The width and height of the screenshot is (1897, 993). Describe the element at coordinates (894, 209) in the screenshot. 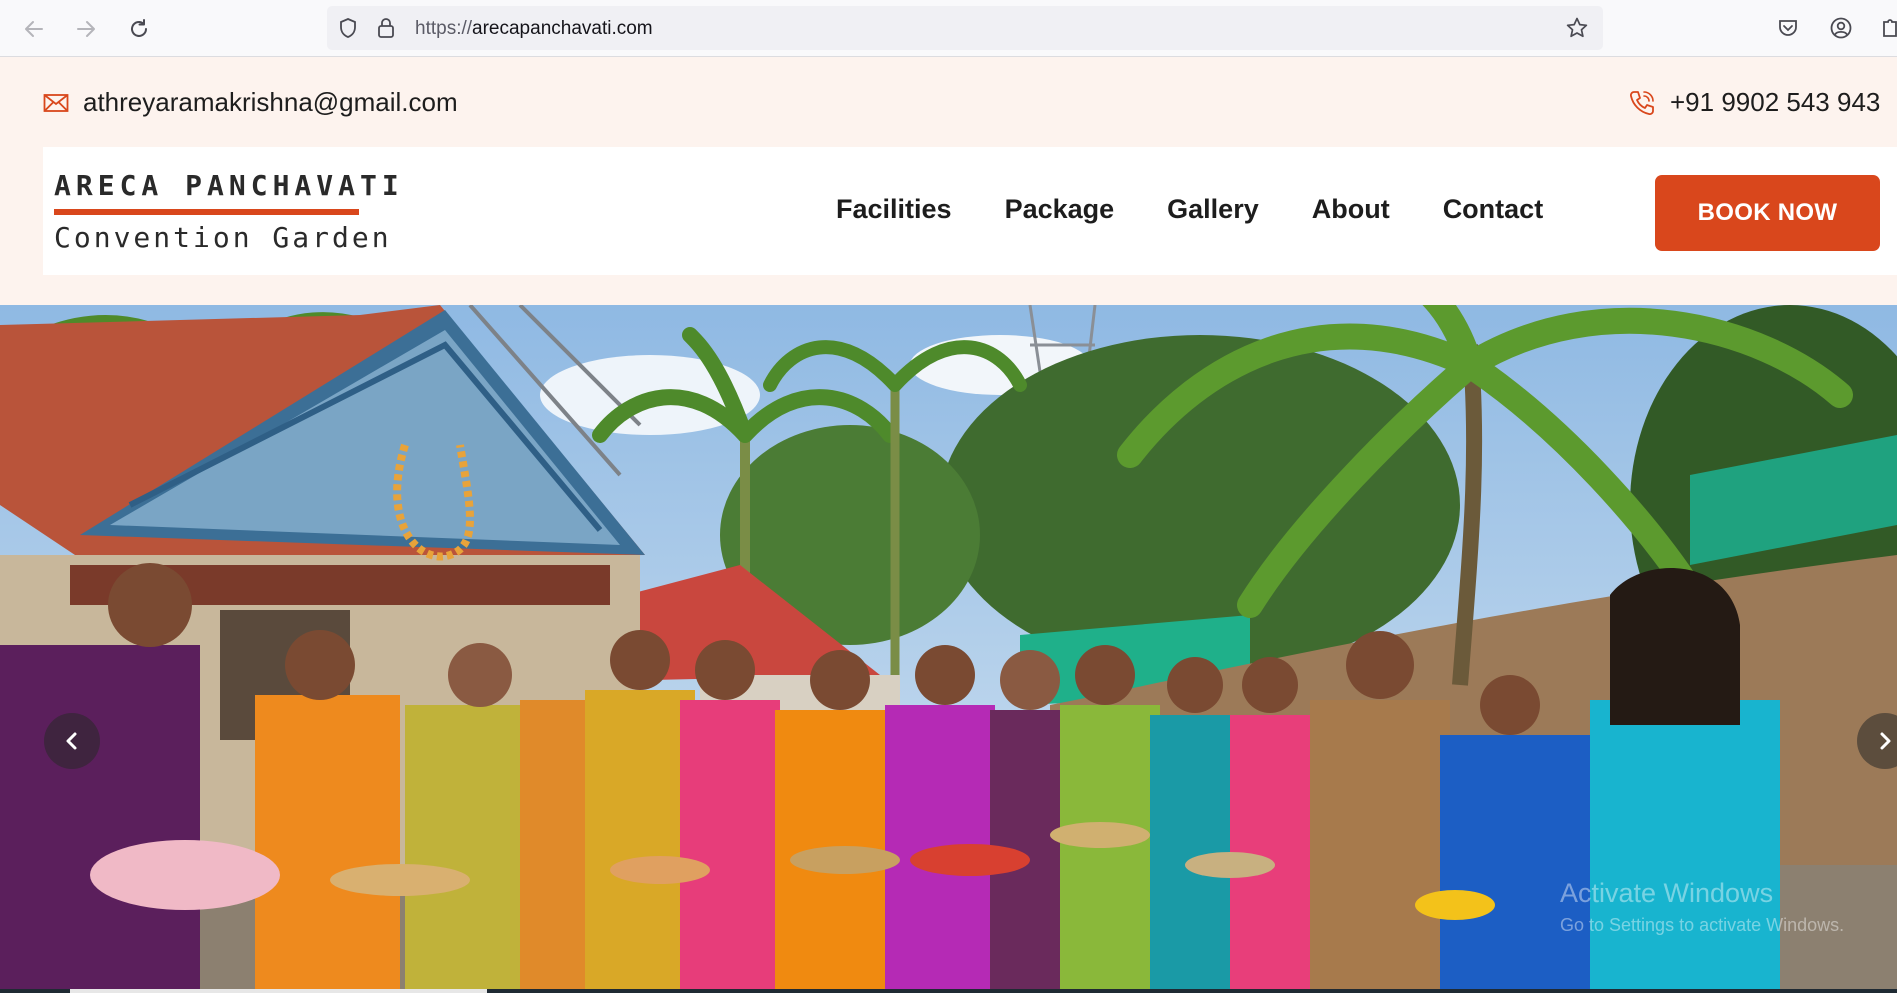

I see `nav-link-facilities: Facilities` at that location.